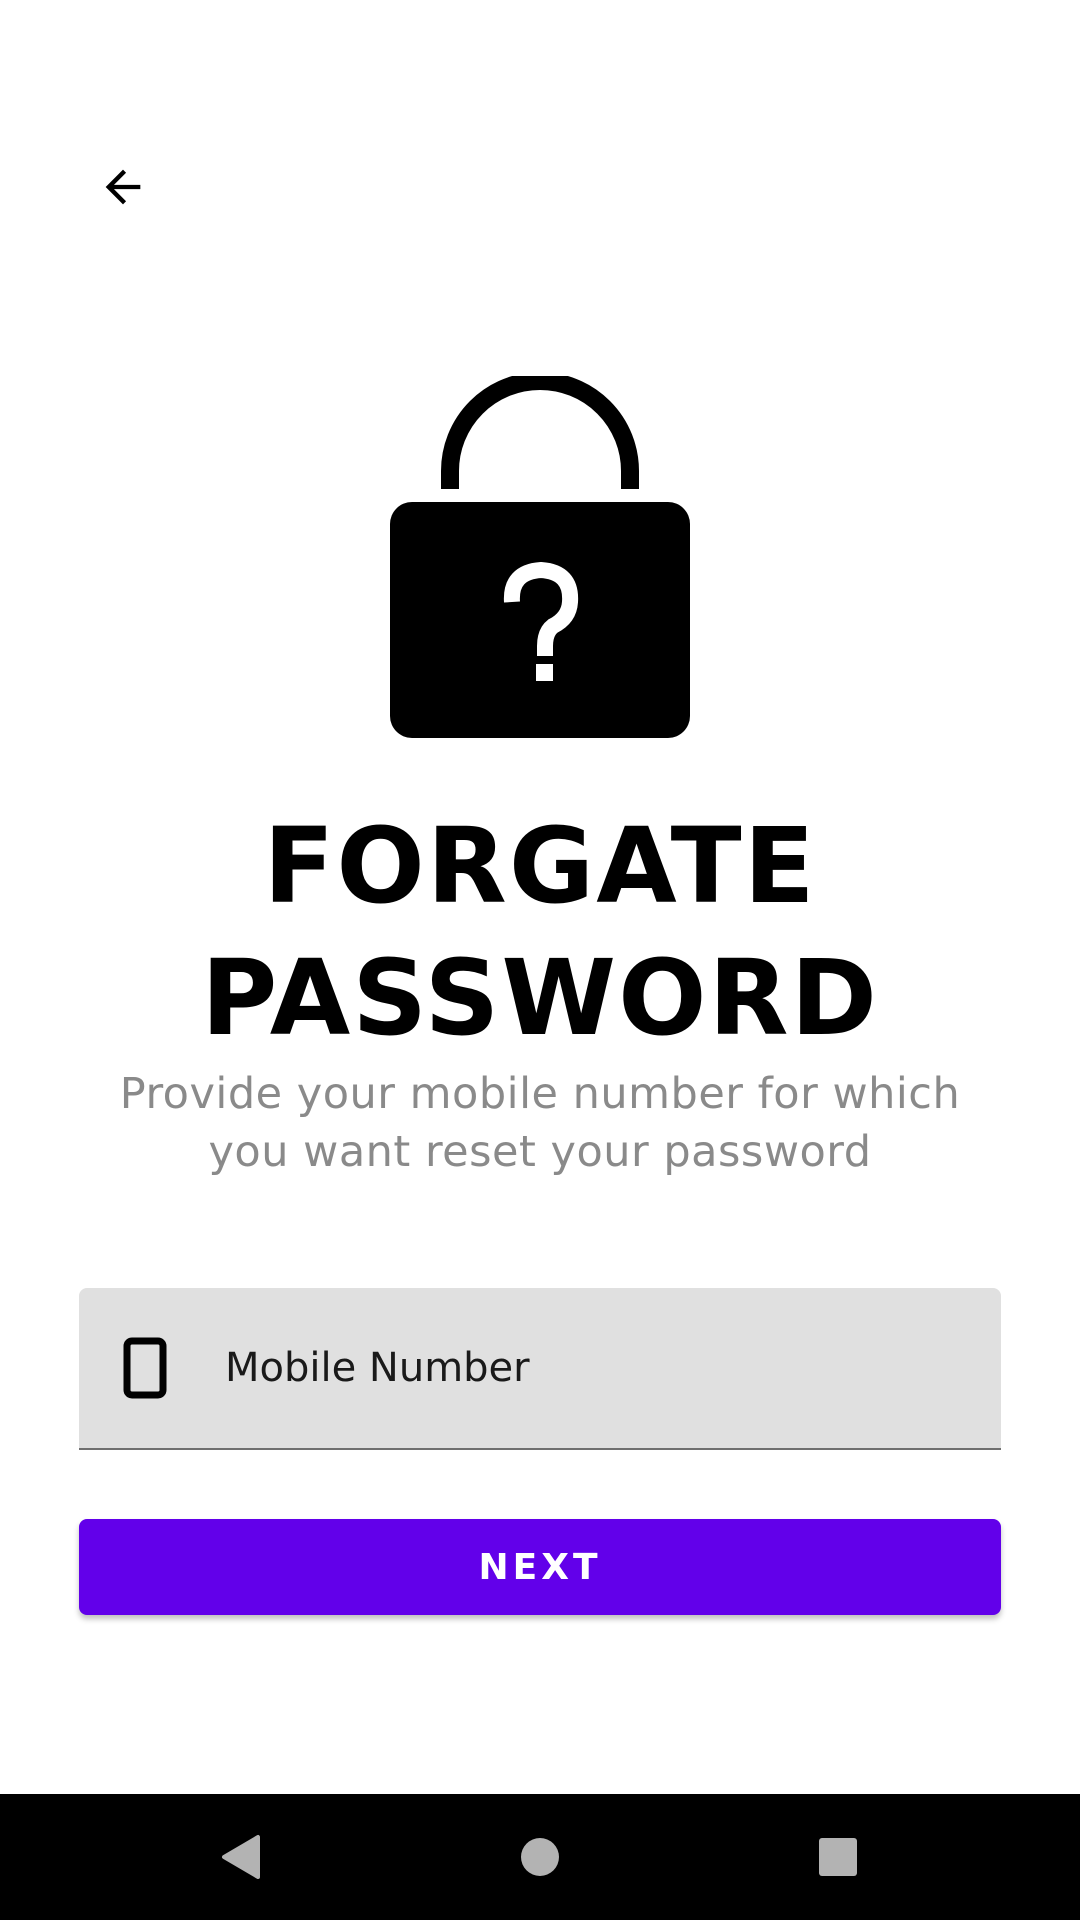 The height and width of the screenshot is (1920, 1080). I want to click on arrow-left-icon, so click(123, 187).